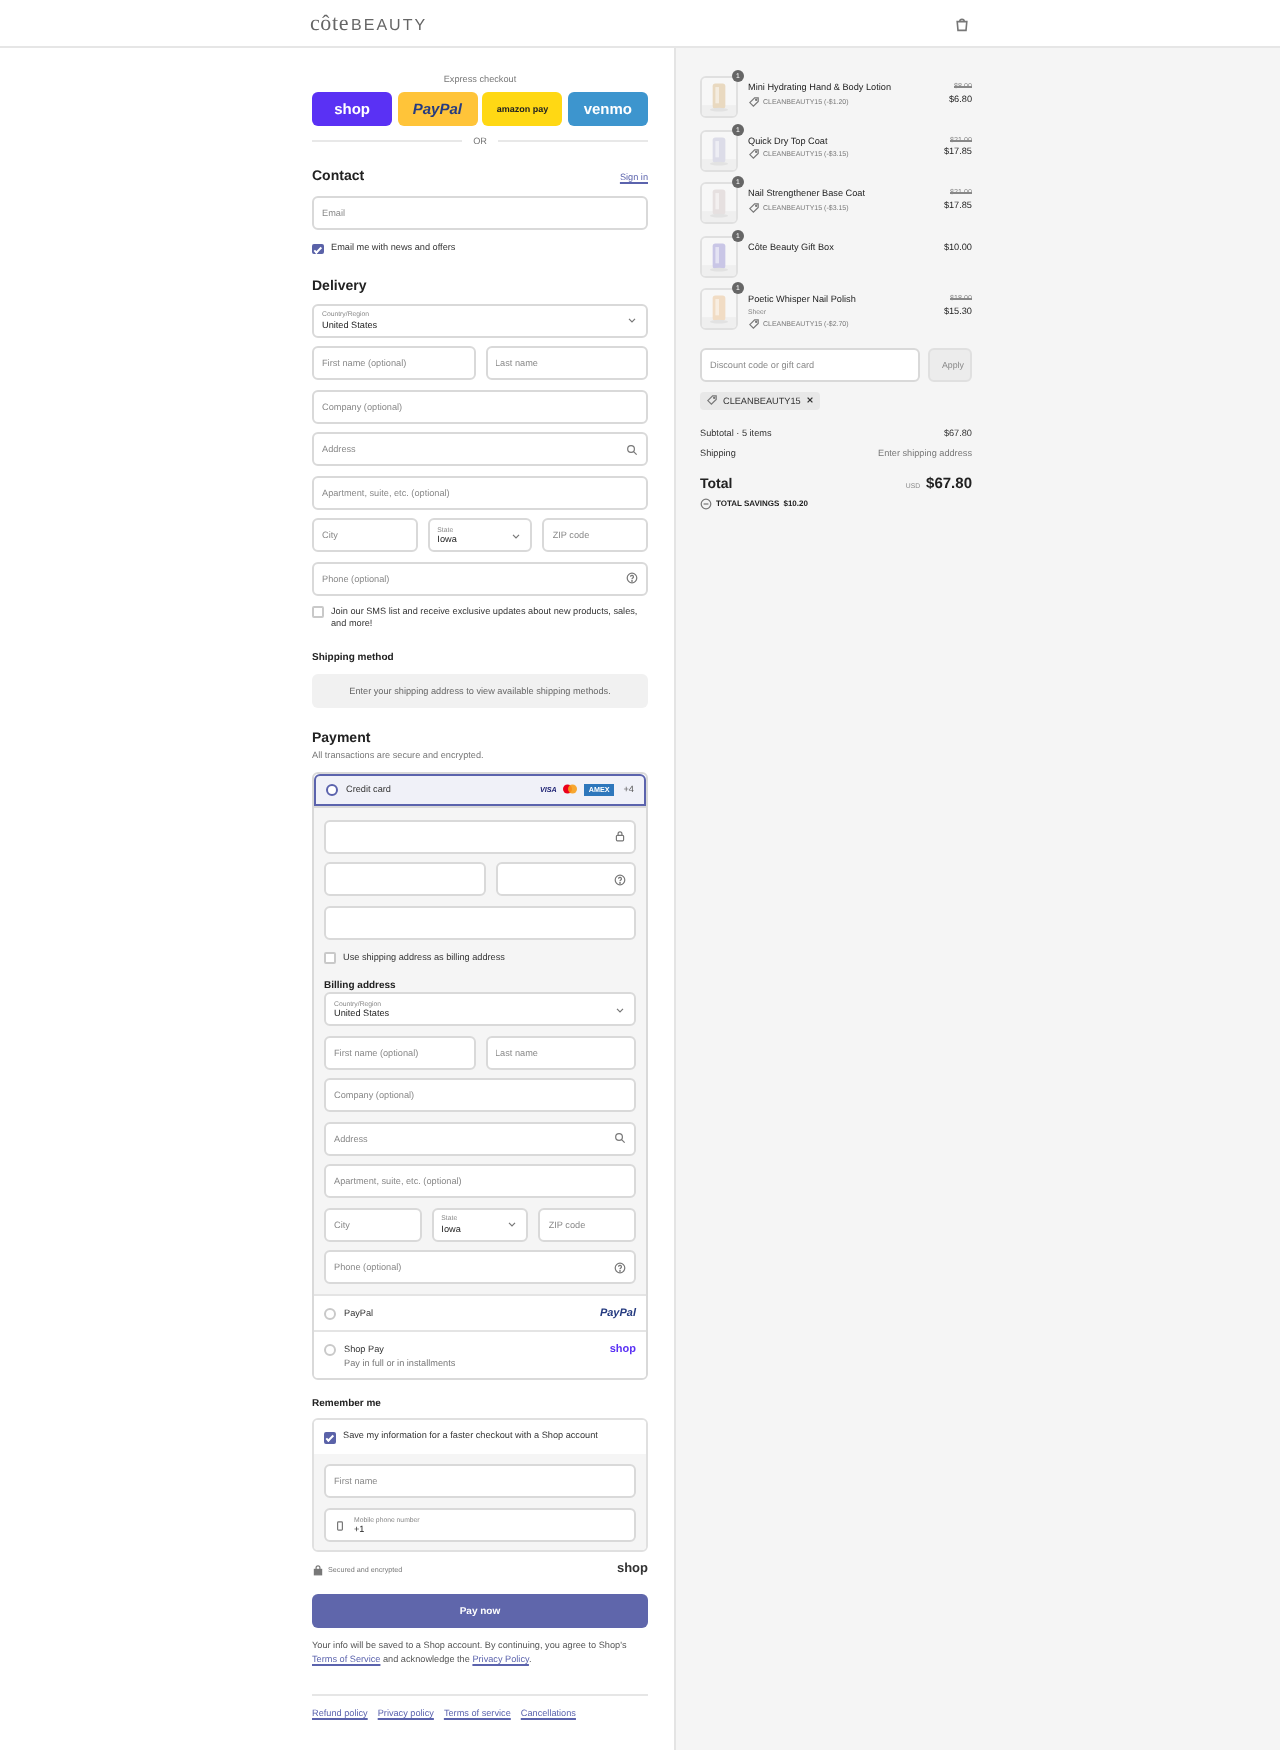 The height and width of the screenshot is (1750, 1280). I want to click on close-icon, so click(809, 400).